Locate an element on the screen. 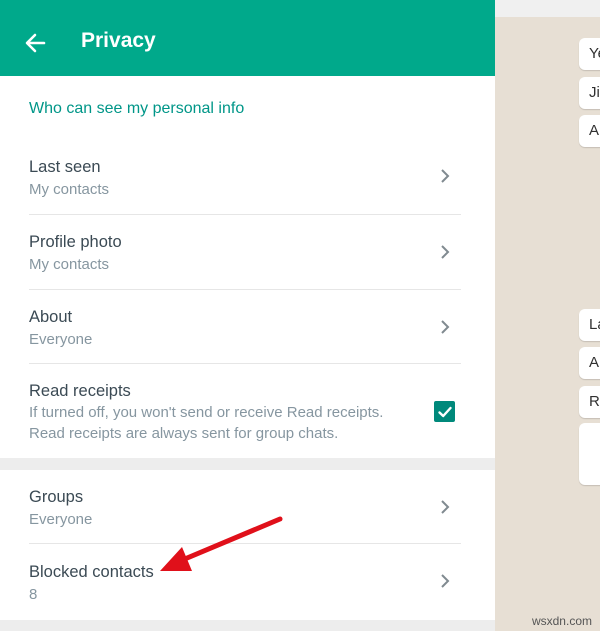 The height and width of the screenshot is (631, 600). section-title: Who can see my personal info is located at coordinates (137, 108).